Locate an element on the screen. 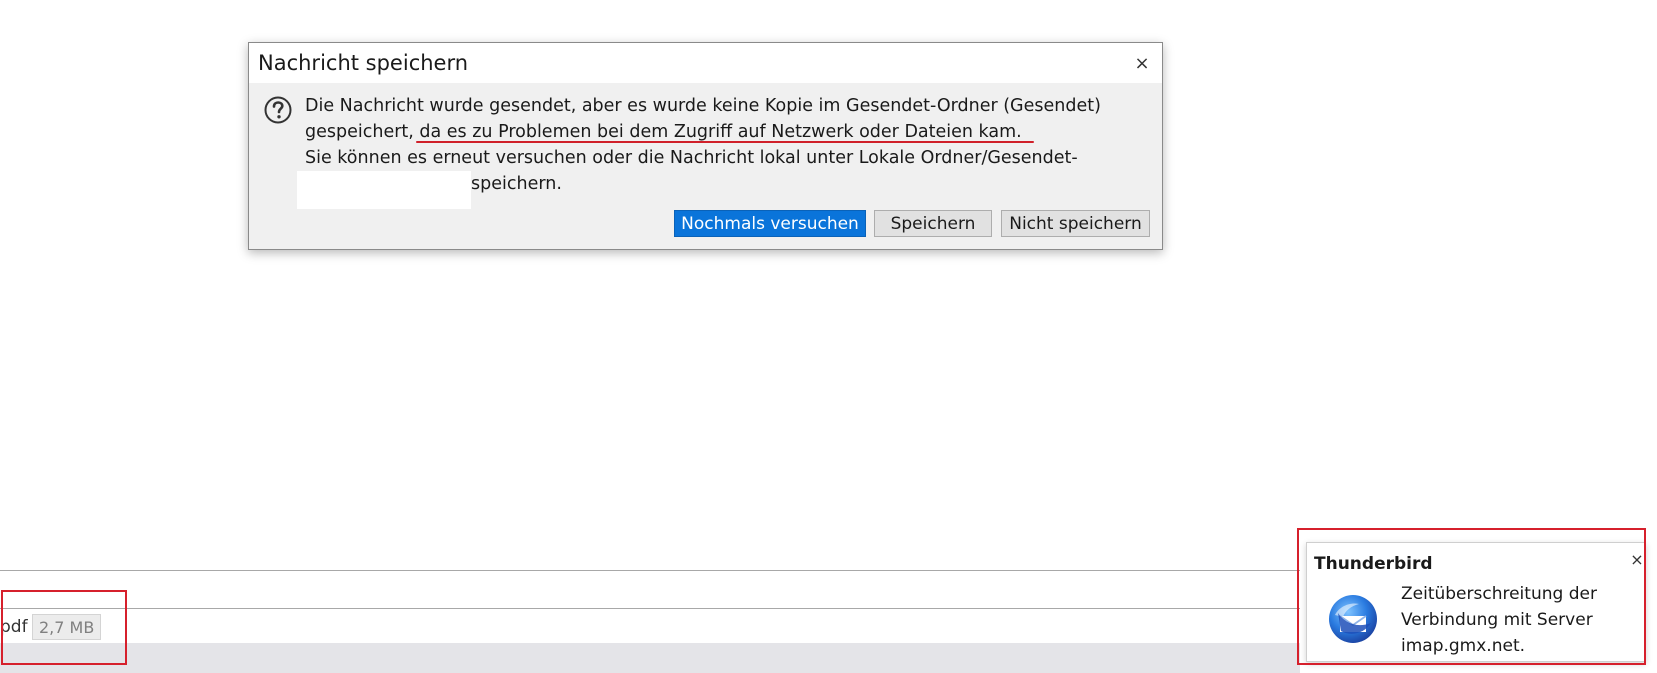 The width and height of the screenshot is (1657, 673). message-line: speichern. is located at coordinates (701, 190).